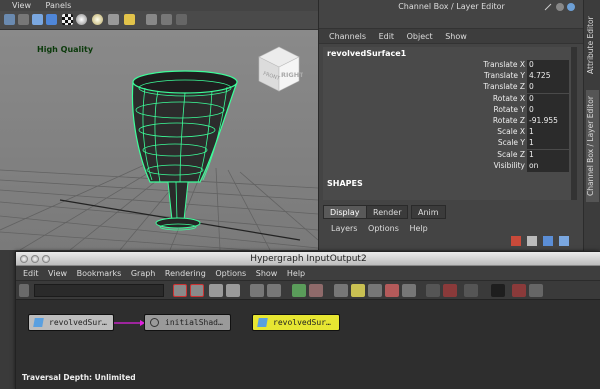 Image resolution: width=600 pixels, height=389 pixels. What do you see at coordinates (308, 259) in the screenshot?
I see `hypergraph-titlebar: Hypergraph InputOutput2` at bounding box center [308, 259].